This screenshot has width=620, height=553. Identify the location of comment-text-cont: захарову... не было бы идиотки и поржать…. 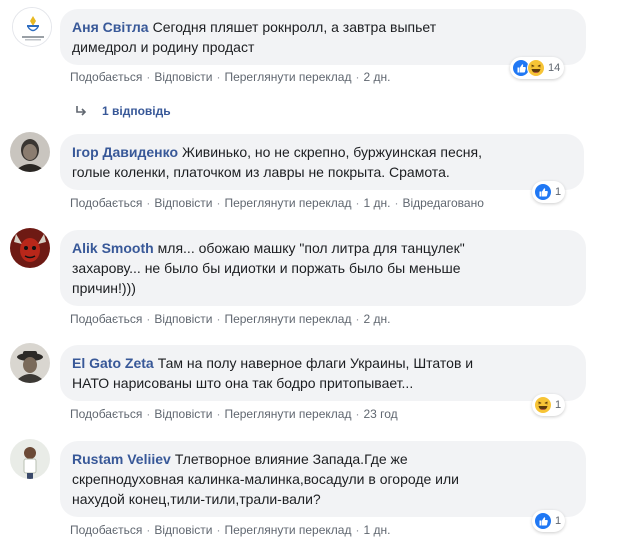
(266, 268).